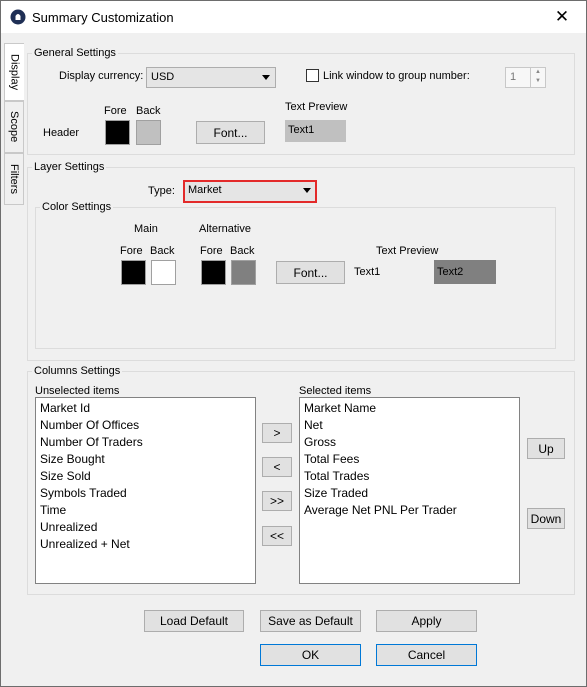 The height and width of the screenshot is (687, 587). What do you see at coordinates (316, 107) in the screenshot?
I see `header-text-preview-label: Text Preview` at bounding box center [316, 107].